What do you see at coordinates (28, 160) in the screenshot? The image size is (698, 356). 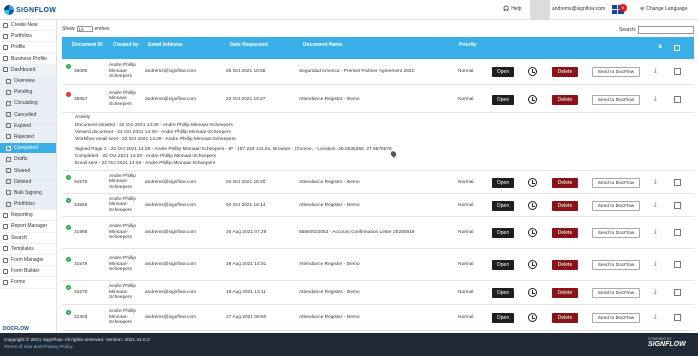 I see `sidebar-item-drafts: Drafts` at bounding box center [28, 160].